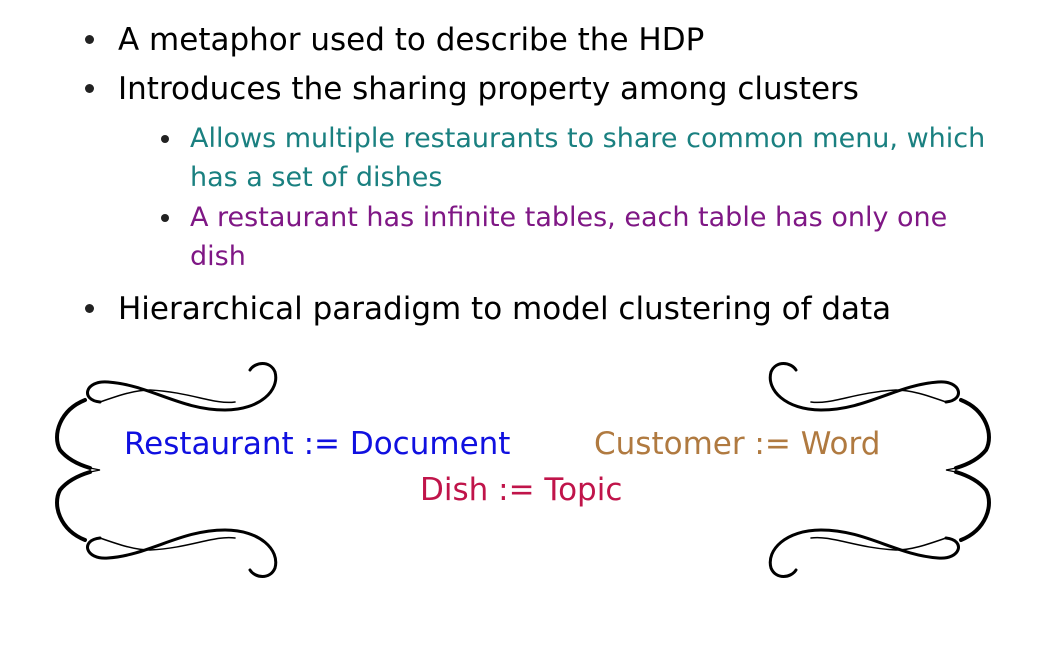 Image resolution: width=1046 pixels, height=648 pixels. I want to click on bullet-text: A metaphor used to describe the HDP, so click(411, 40).